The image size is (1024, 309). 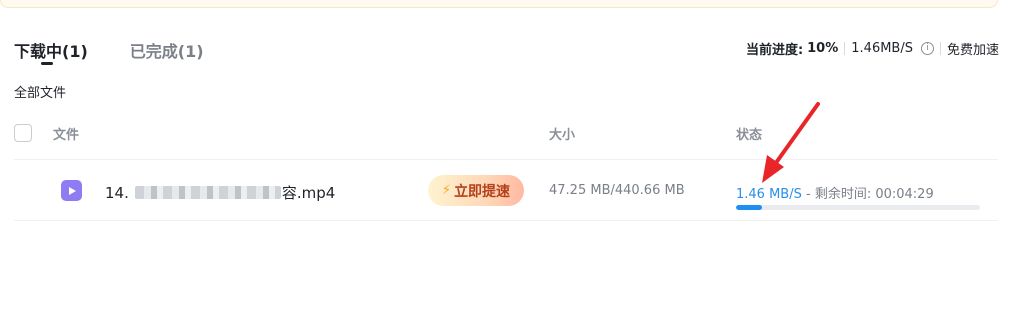 What do you see at coordinates (109, 51) in the screenshot?
I see `download-tabs: 下载中(1) 已完成(1)` at bounding box center [109, 51].